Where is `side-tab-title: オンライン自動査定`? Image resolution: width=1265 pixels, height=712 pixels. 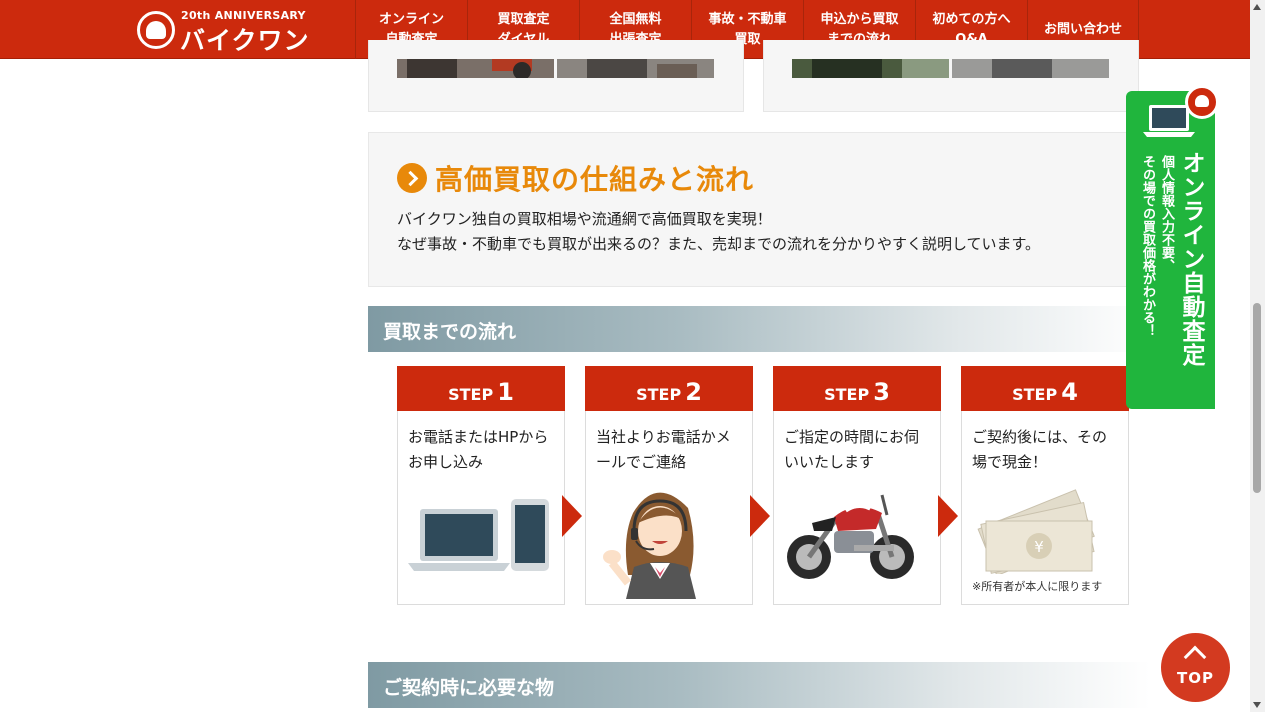 side-tab-title: オンライン自動査定 is located at coordinates (1191, 259).